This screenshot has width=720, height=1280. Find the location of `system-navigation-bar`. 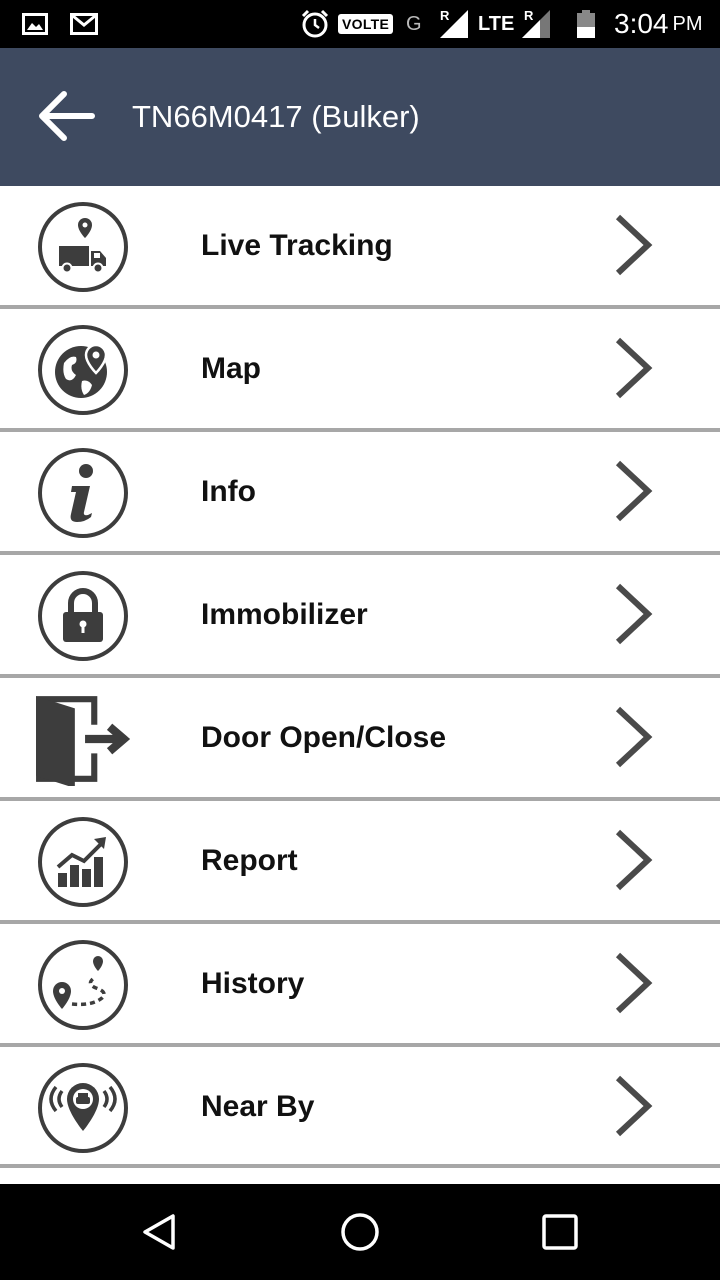

system-navigation-bar is located at coordinates (360, 1232).